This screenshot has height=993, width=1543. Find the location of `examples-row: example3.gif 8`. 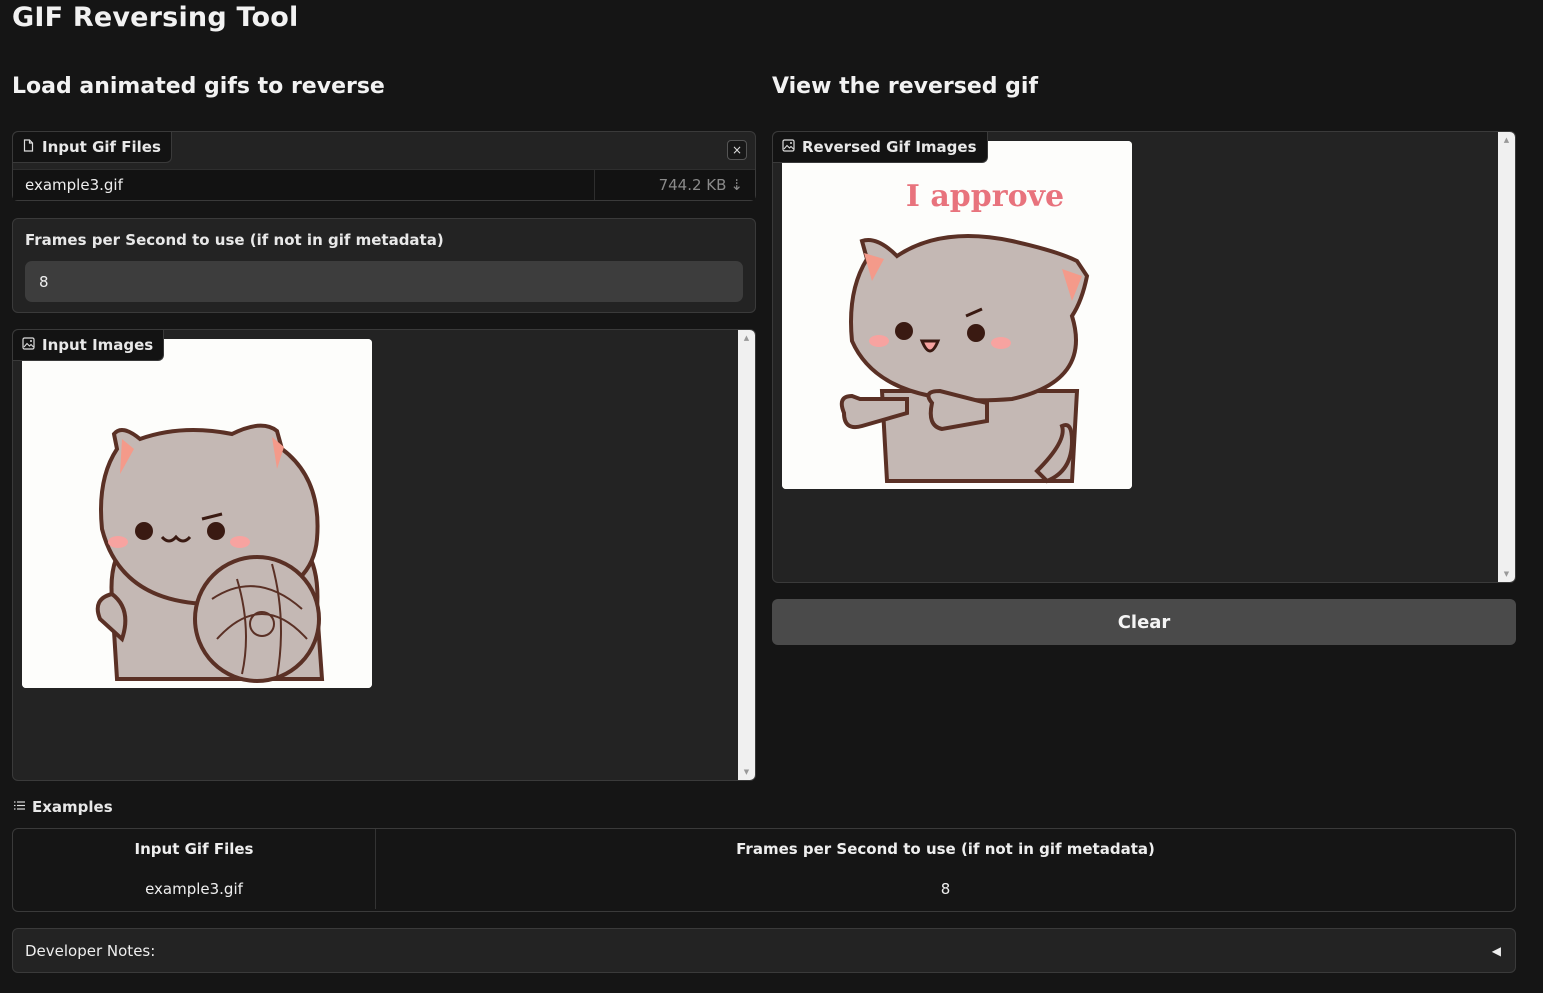

examples-row: example3.gif 8 is located at coordinates (764, 889).